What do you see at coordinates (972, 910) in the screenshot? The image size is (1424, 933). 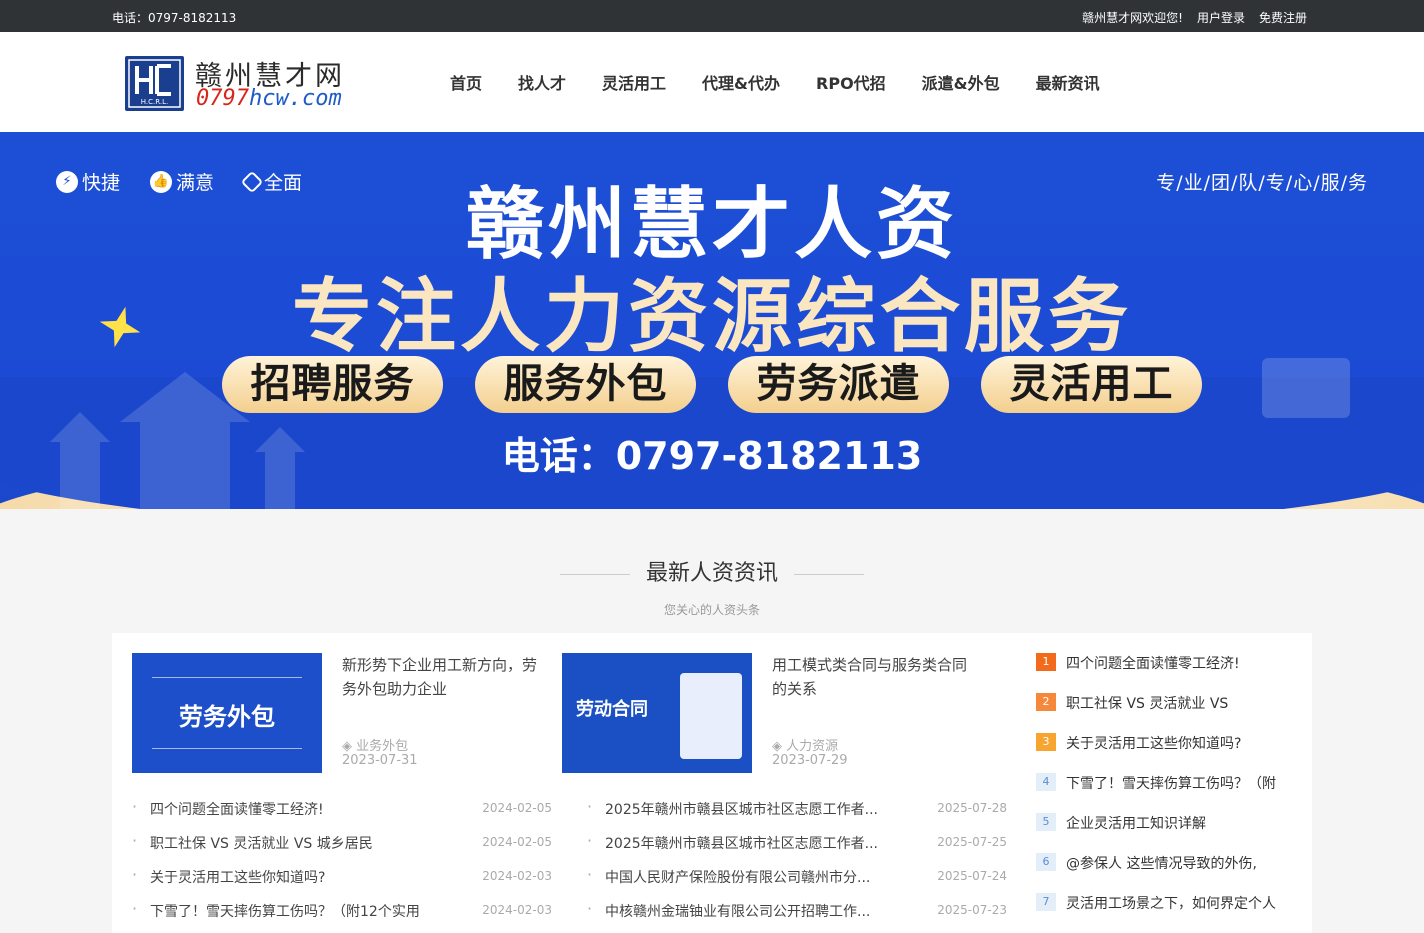 I see `list-item-date: 2025-07-23` at bounding box center [972, 910].